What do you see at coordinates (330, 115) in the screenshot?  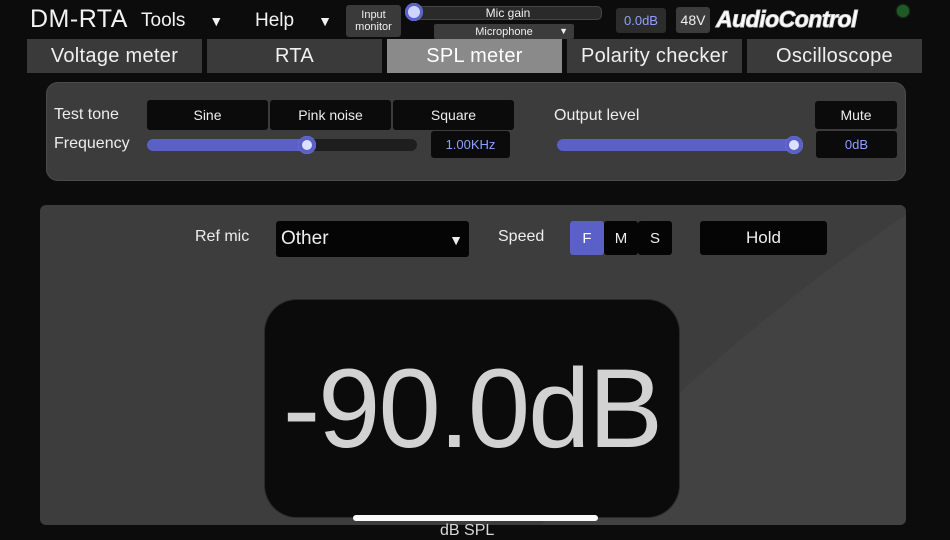 I see `pink-noise-button: Pink noise` at bounding box center [330, 115].